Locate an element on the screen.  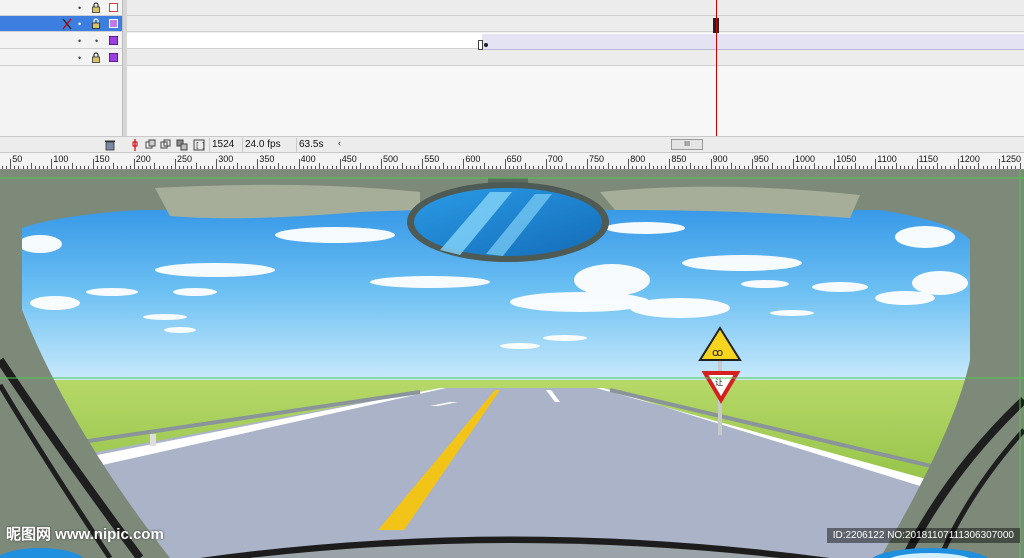
layer-row-selected: • is located at coordinates (61, 24).